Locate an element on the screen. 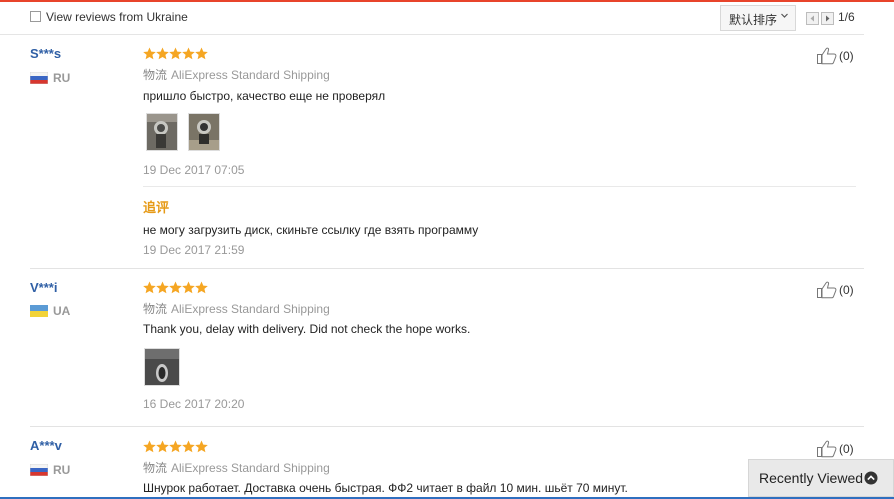 This screenshot has width=894, height=499. recently-viewed-label: Recently Viewed is located at coordinates (811, 478).